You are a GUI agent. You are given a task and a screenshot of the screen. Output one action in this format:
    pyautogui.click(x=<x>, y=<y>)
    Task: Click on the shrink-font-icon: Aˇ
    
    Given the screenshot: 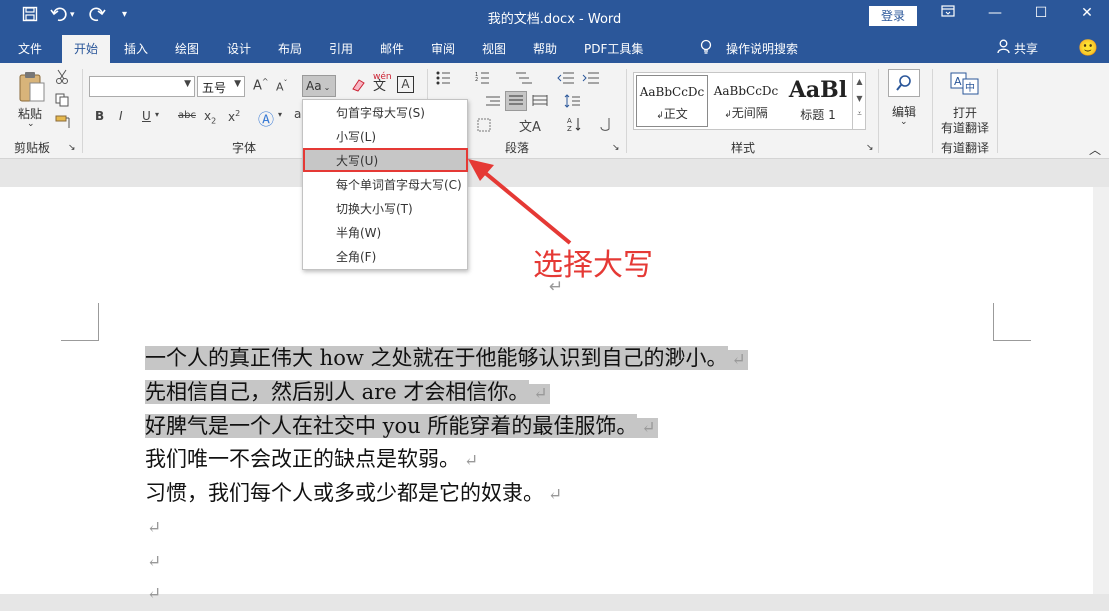 What is the action you would take?
    pyautogui.click(x=282, y=86)
    